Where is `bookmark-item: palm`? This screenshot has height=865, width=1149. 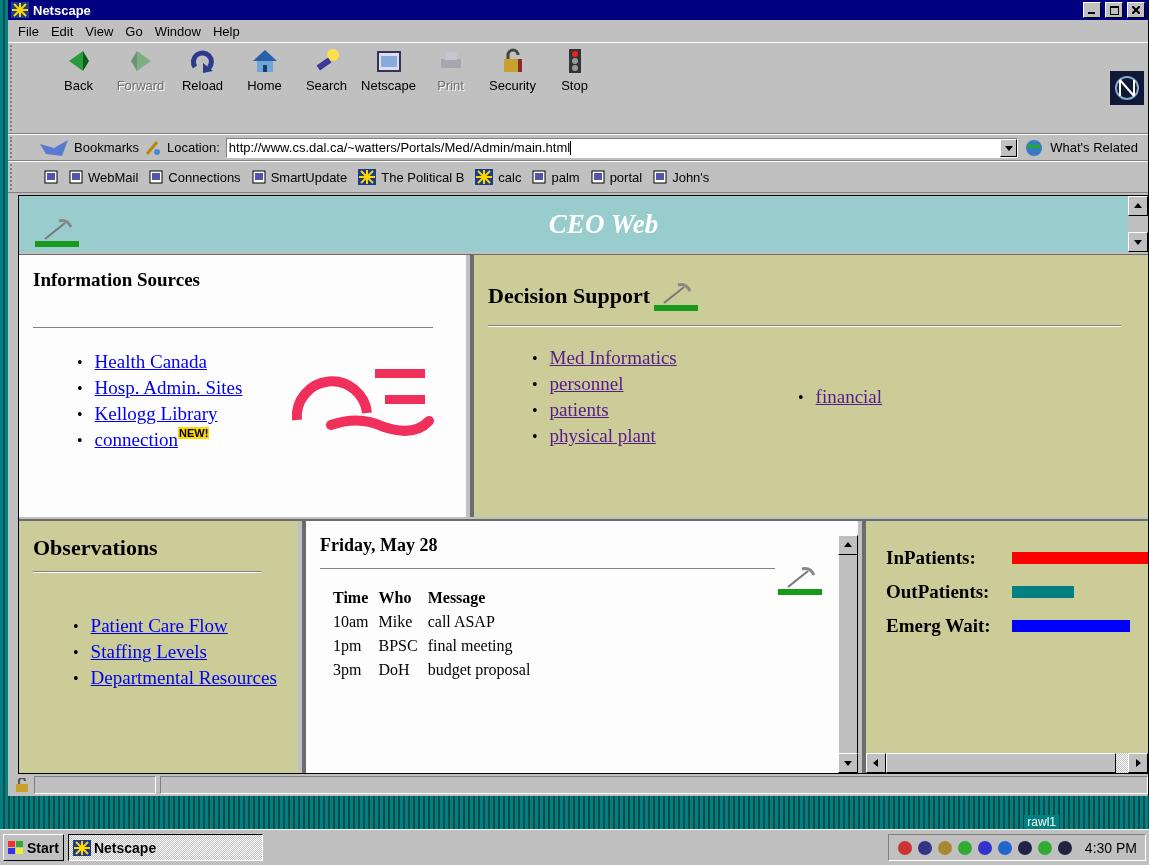
bookmark-item: palm is located at coordinates (556, 177).